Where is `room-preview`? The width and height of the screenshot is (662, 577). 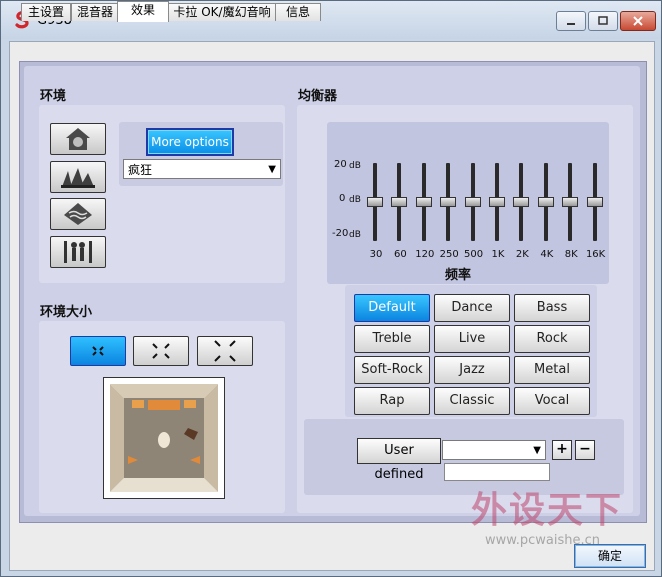
room-preview is located at coordinates (164, 438).